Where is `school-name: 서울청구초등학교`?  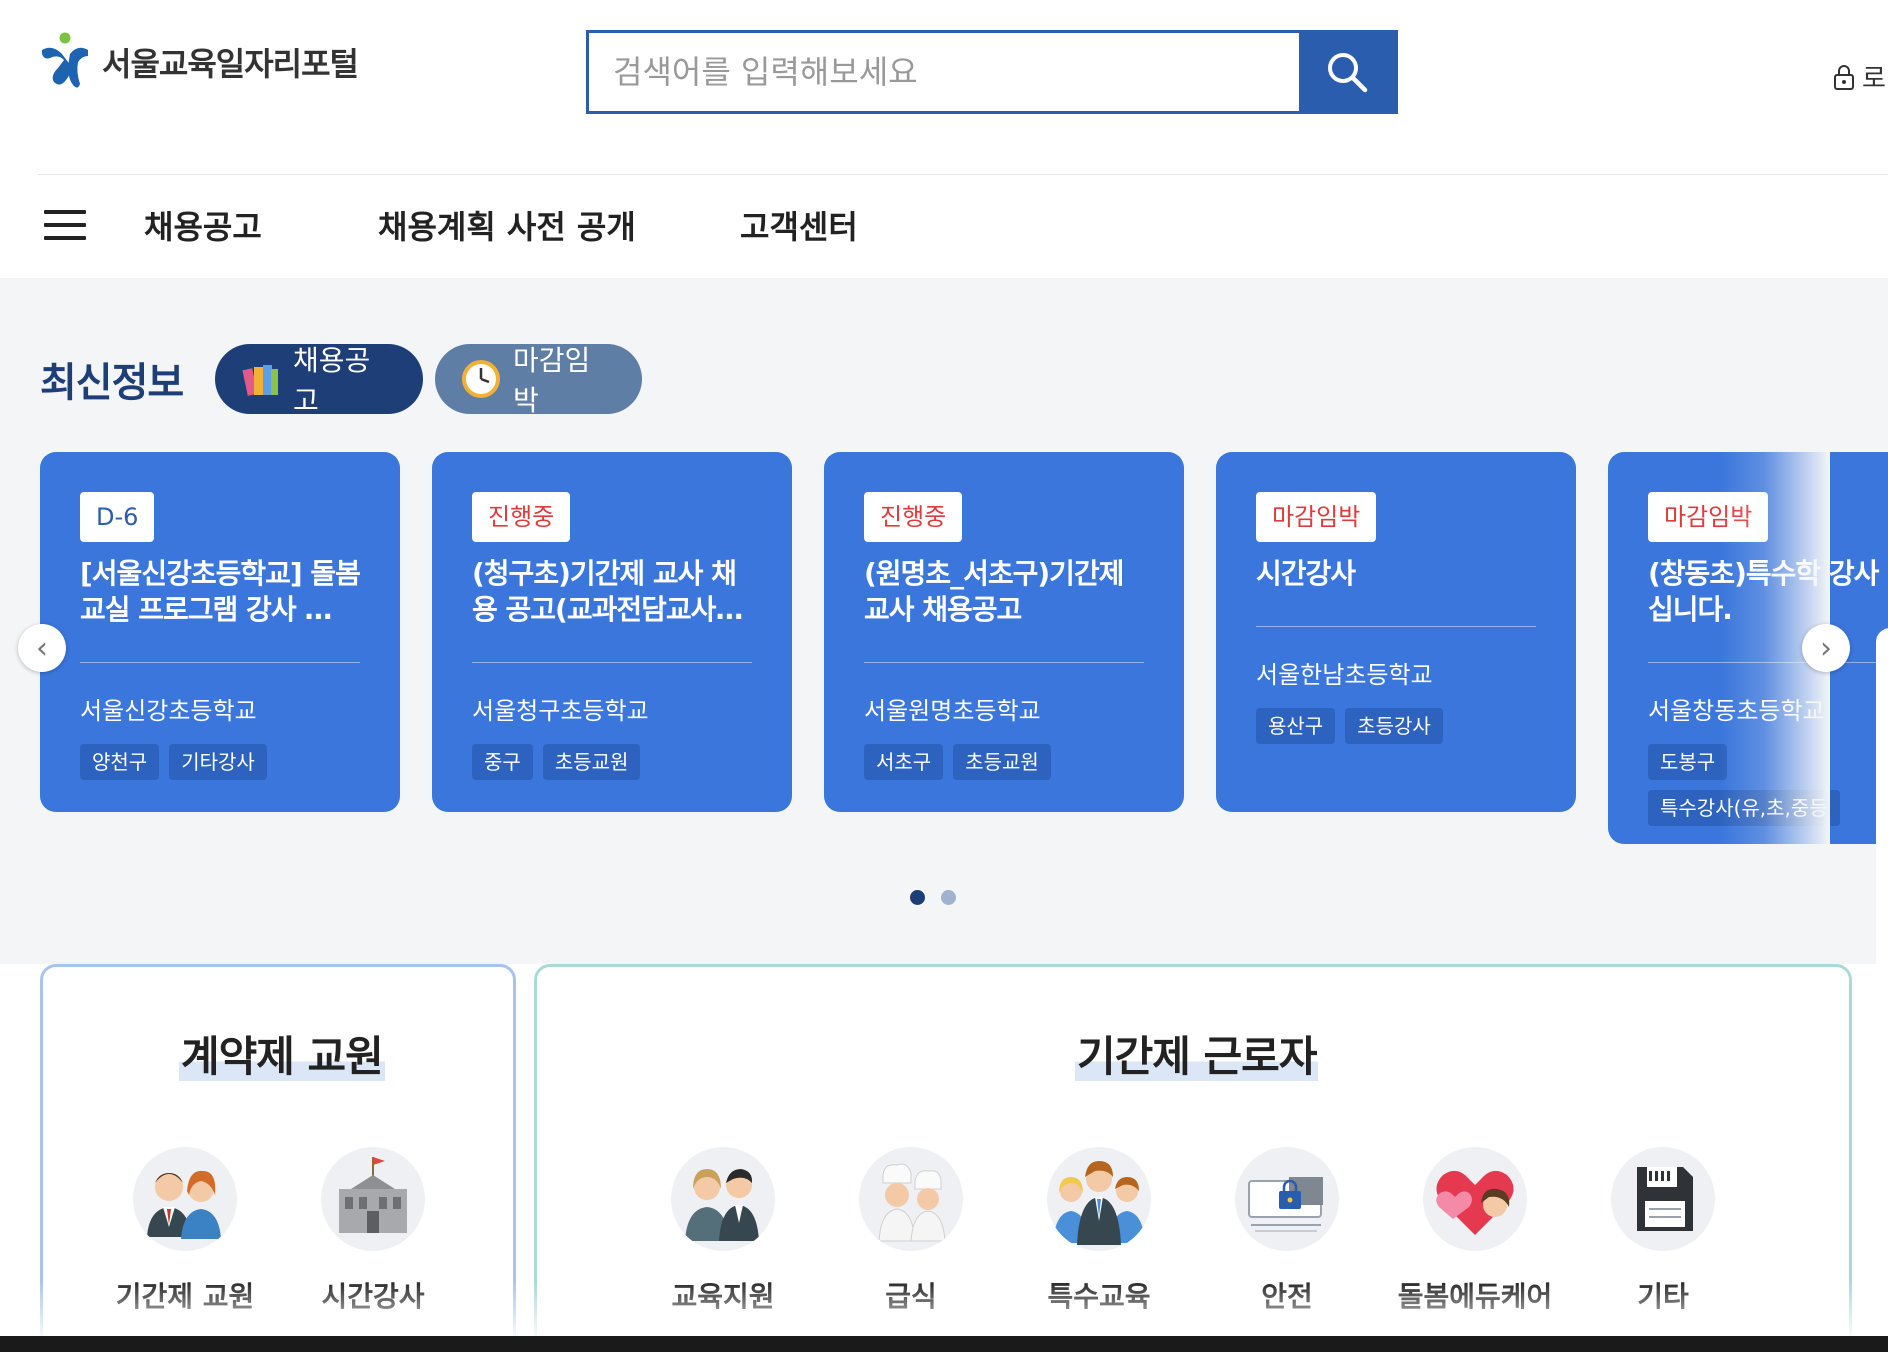
school-name: 서울청구초등학교 is located at coordinates (560, 711).